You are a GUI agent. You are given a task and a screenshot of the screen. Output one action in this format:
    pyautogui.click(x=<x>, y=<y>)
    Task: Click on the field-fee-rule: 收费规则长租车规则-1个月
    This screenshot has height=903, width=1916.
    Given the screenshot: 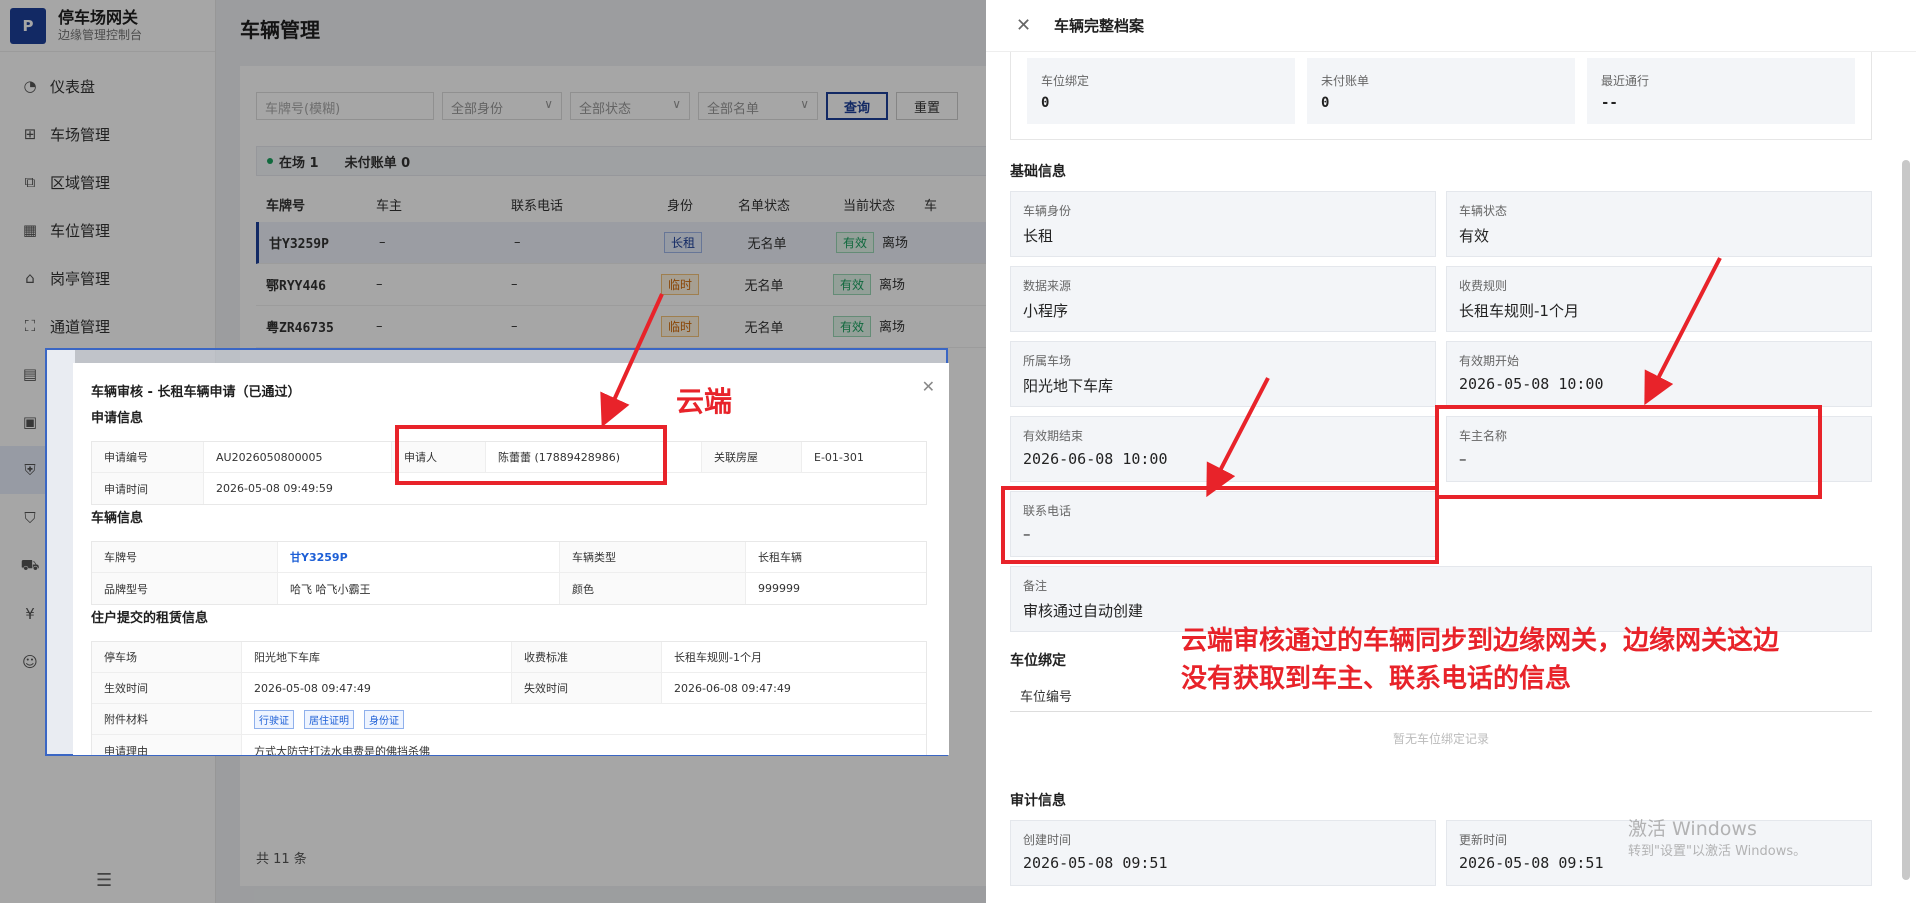 What is the action you would take?
    pyautogui.click(x=1659, y=299)
    